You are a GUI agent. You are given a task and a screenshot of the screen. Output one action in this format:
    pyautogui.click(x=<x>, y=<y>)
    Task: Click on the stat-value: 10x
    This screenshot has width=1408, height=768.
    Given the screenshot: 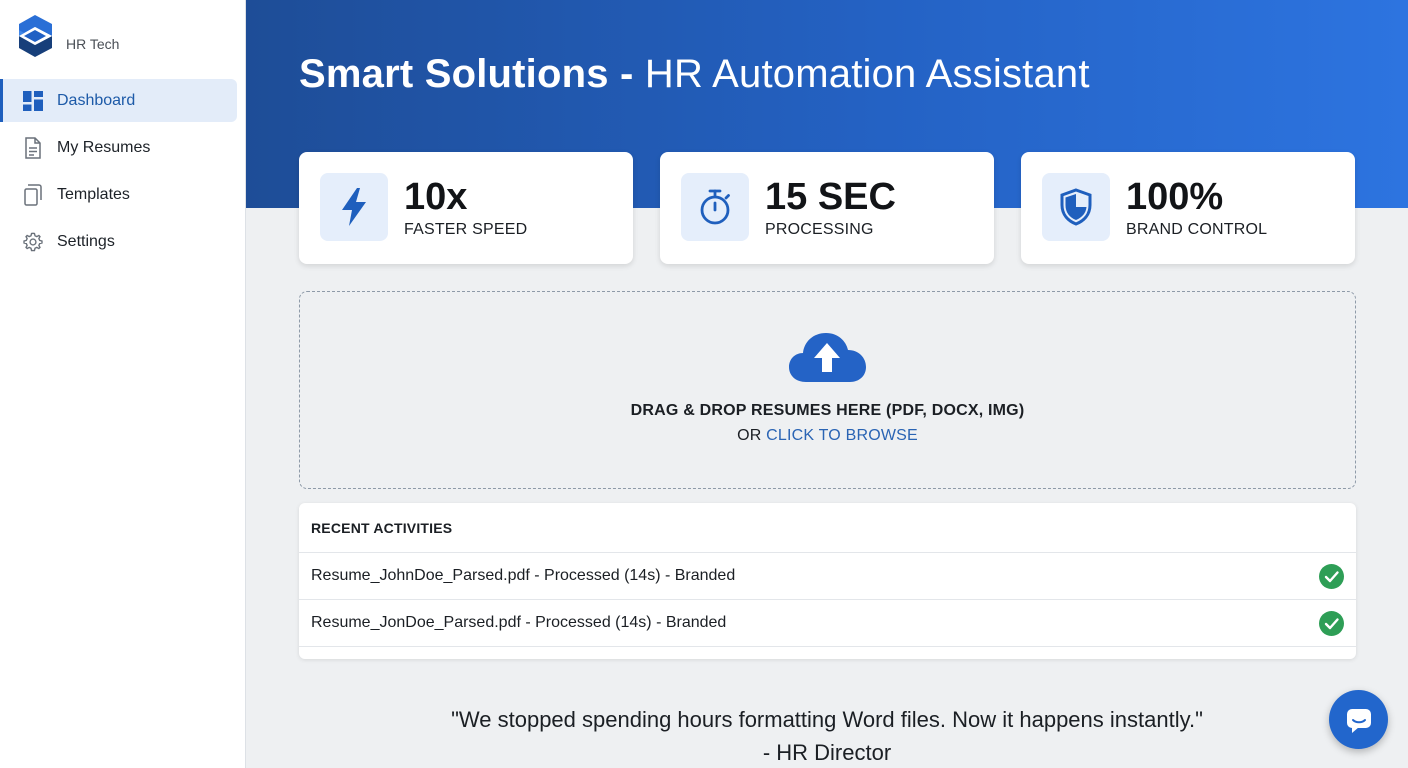 What is the action you would take?
    pyautogui.click(x=436, y=197)
    